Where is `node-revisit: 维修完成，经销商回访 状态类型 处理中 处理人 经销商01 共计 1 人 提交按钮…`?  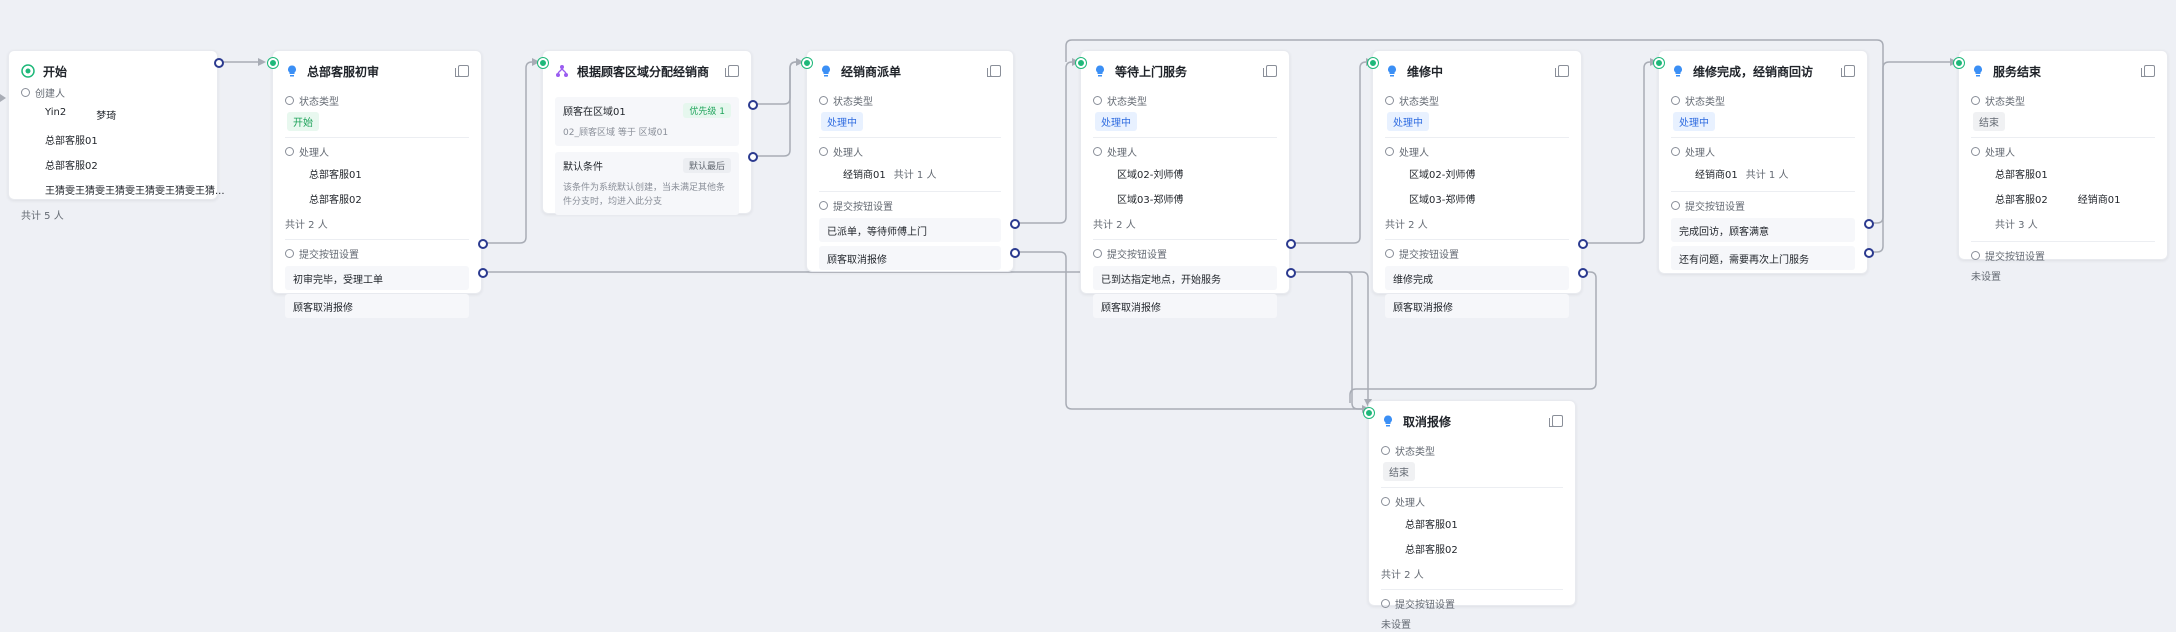
node-revisit: 维修完成，经销商回访 状态类型 处理中 处理人 经销商01 共计 1 人 提交按钮… is located at coordinates (1764, 162).